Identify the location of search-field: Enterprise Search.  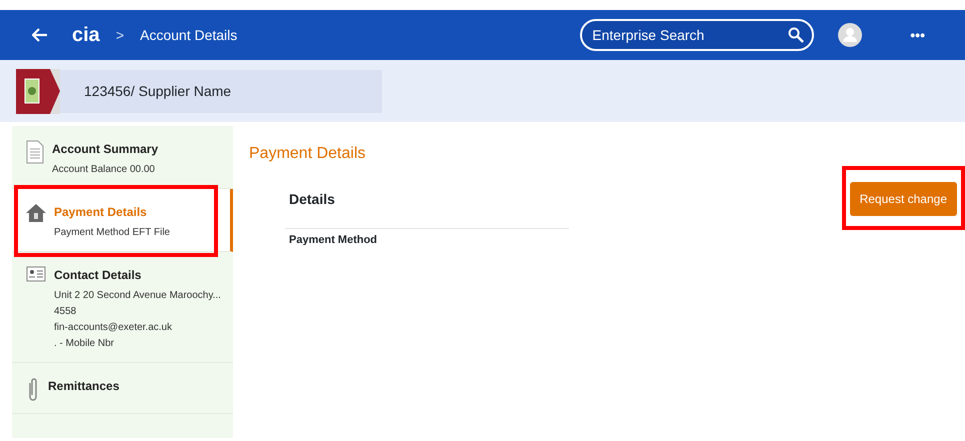
(697, 35).